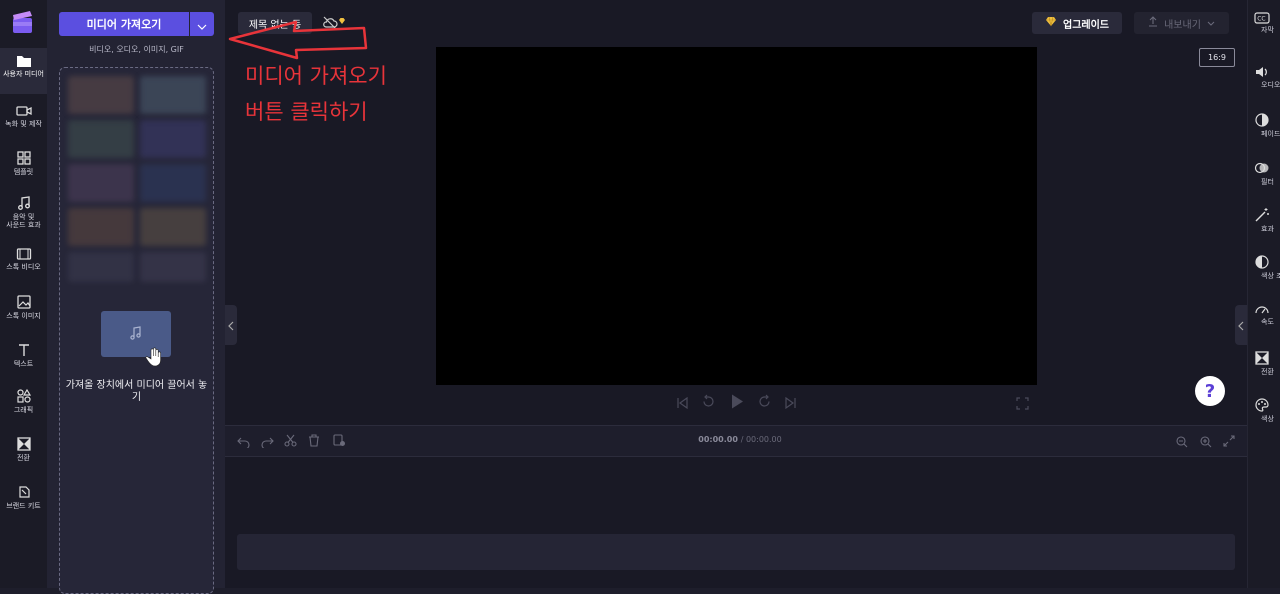 This screenshot has width=1280, height=594. What do you see at coordinates (23, 172) in the screenshot?
I see `nav-label: 템플릿` at bounding box center [23, 172].